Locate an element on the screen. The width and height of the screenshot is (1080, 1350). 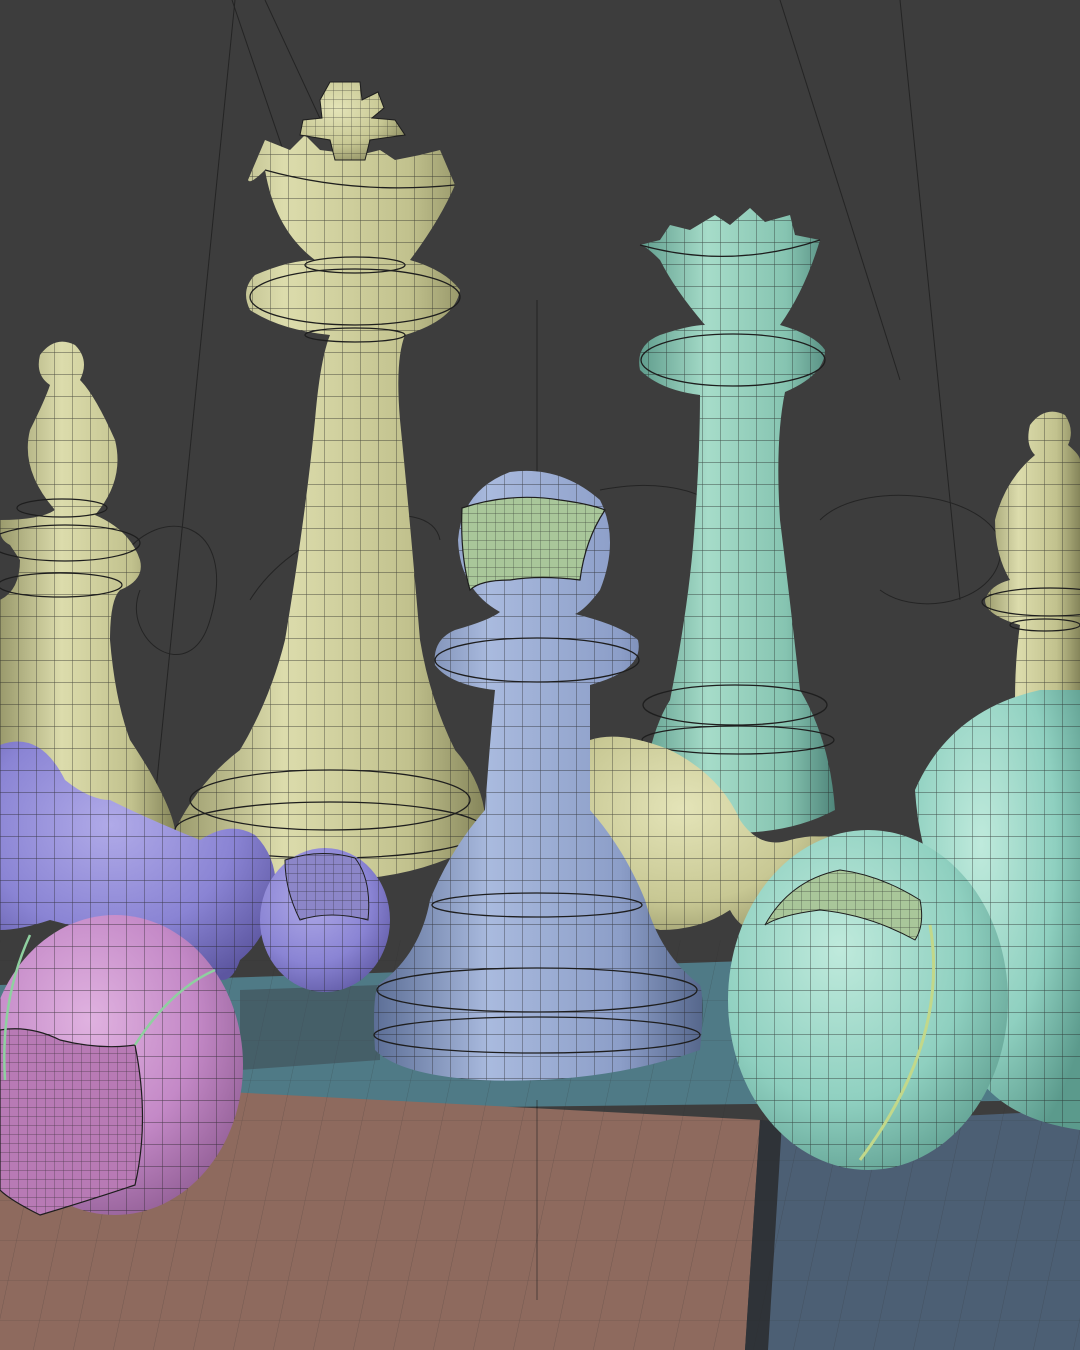
board-rim is located at coordinates (310, 1027).